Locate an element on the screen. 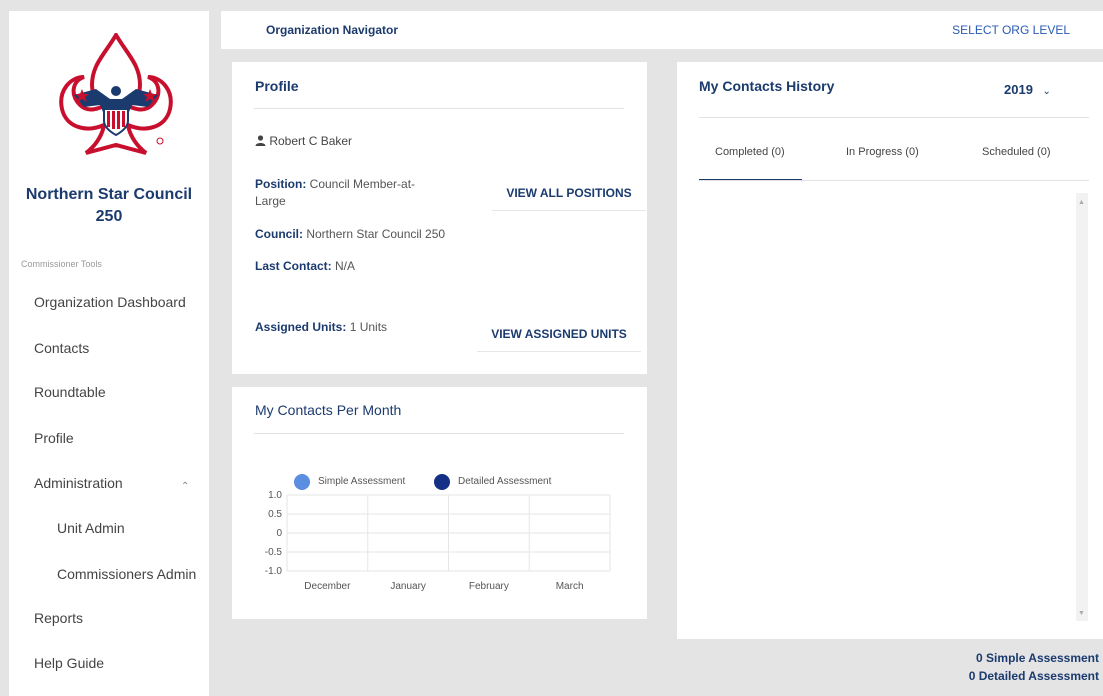  y-tick-label: 0.5 is located at coordinates (275, 514).